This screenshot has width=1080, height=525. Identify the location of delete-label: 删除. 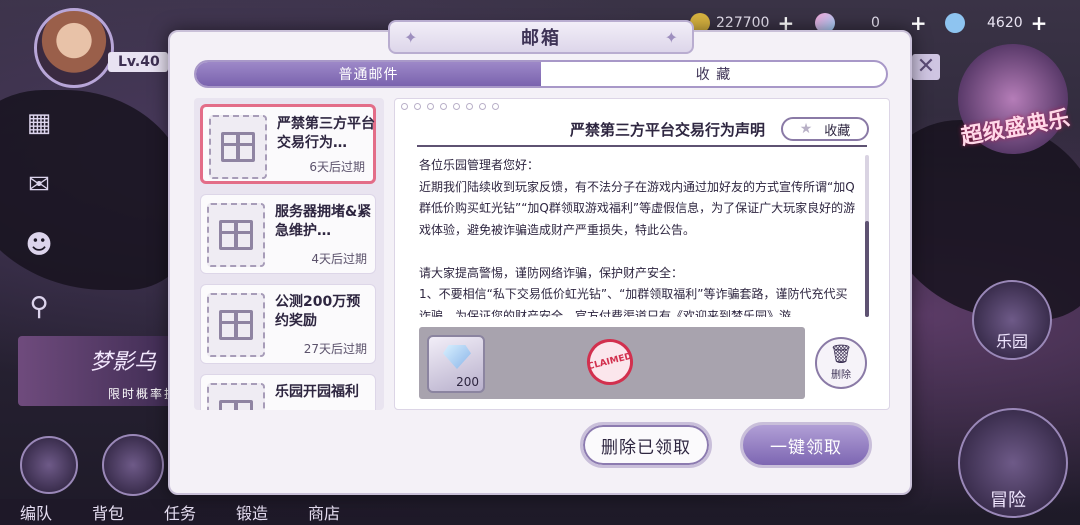
(841, 375).